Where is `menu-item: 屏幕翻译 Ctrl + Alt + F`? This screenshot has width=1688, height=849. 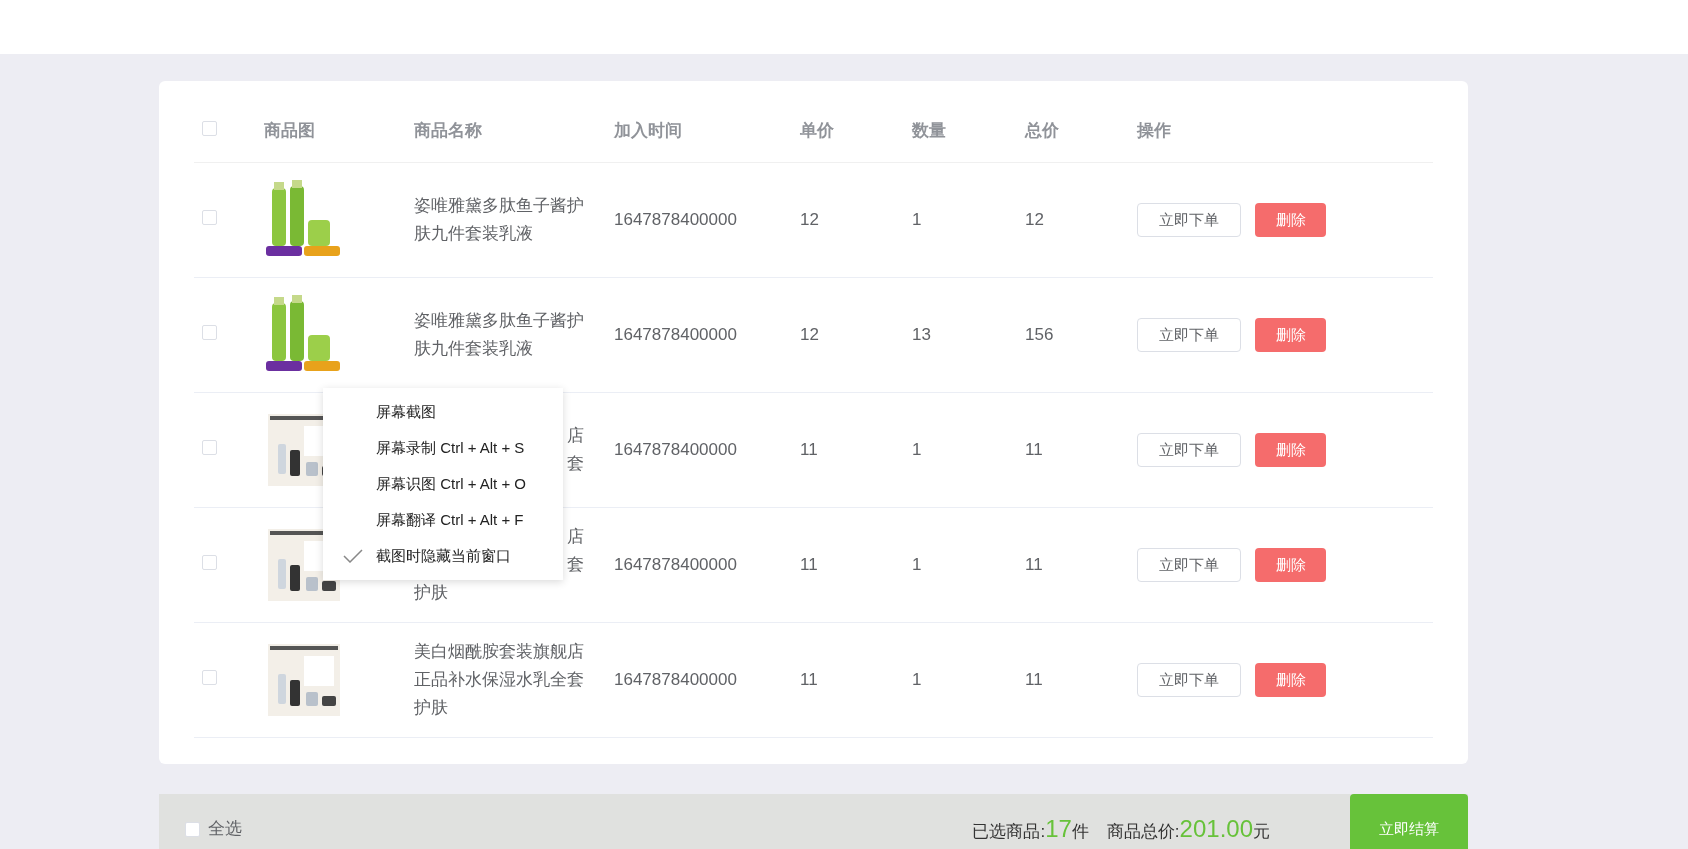 menu-item: 屏幕翻译 Ctrl + Alt + F is located at coordinates (443, 520).